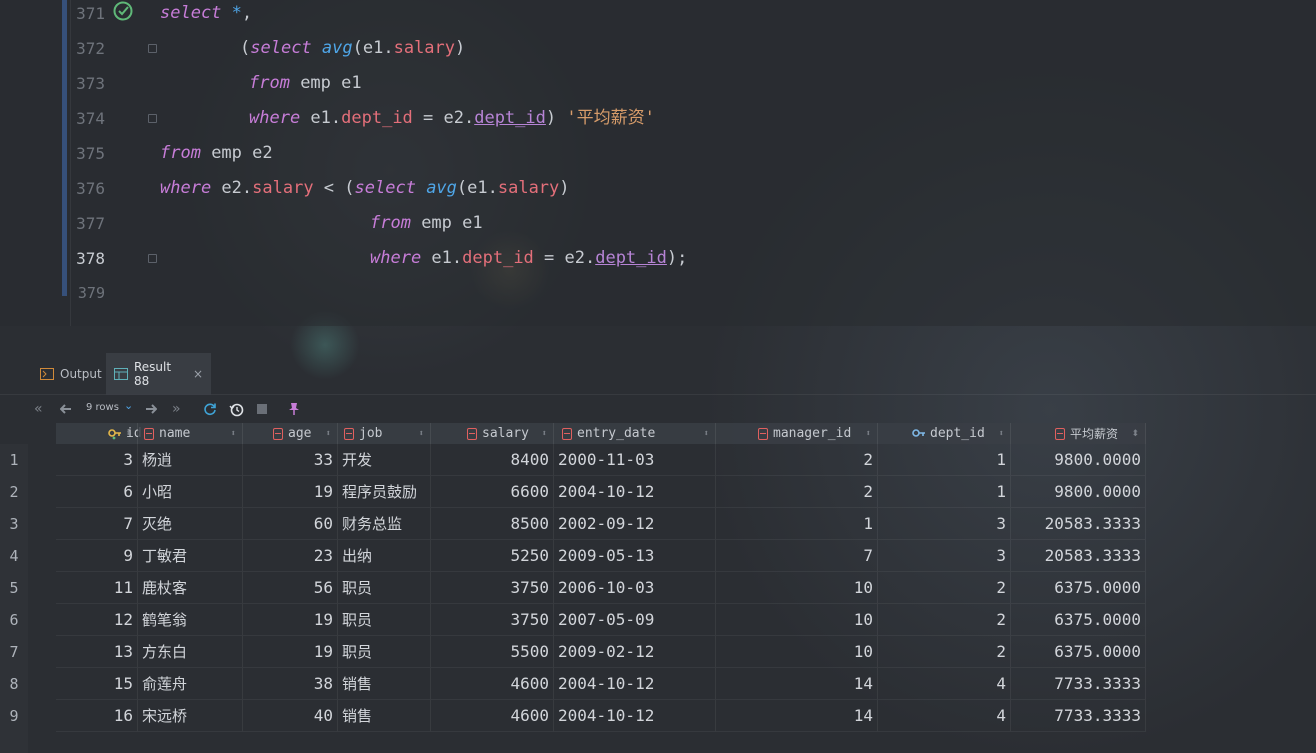  I want to click on table-cell-salary: 8400, so click(492, 460).